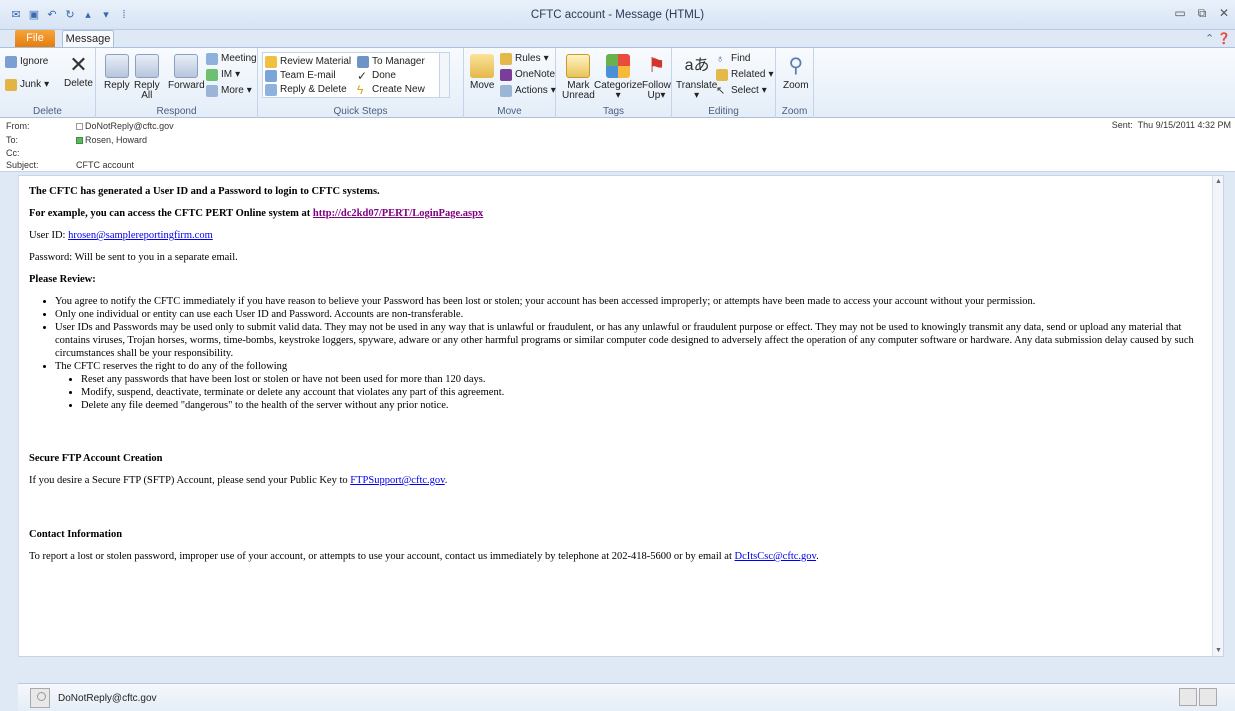 This screenshot has height=711, width=1235. I want to click on sftp-heading: Secure FTP Account Creation, so click(96, 458).